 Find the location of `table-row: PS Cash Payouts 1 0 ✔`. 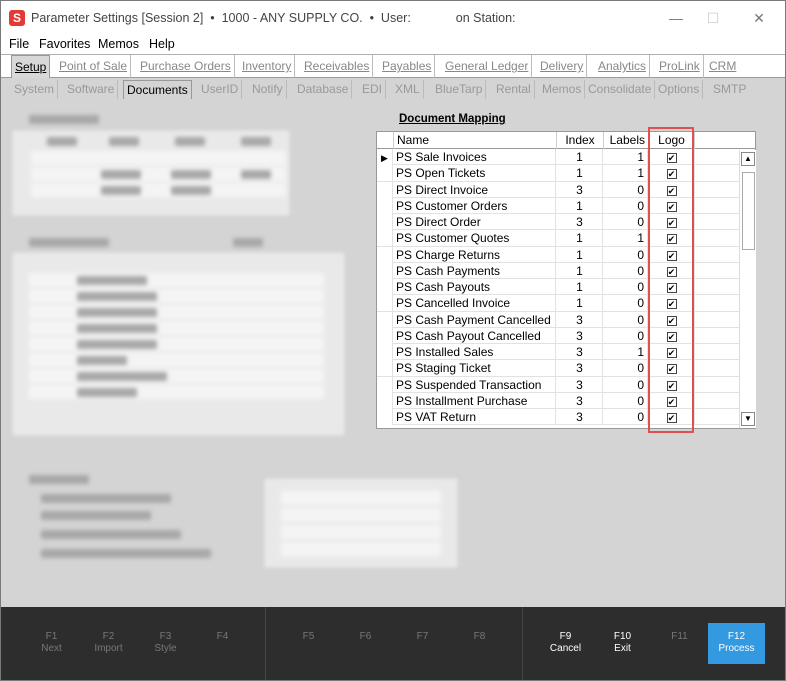

table-row: PS Cash Payouts 1 0 ✔ is located at coordinates (566, 287).